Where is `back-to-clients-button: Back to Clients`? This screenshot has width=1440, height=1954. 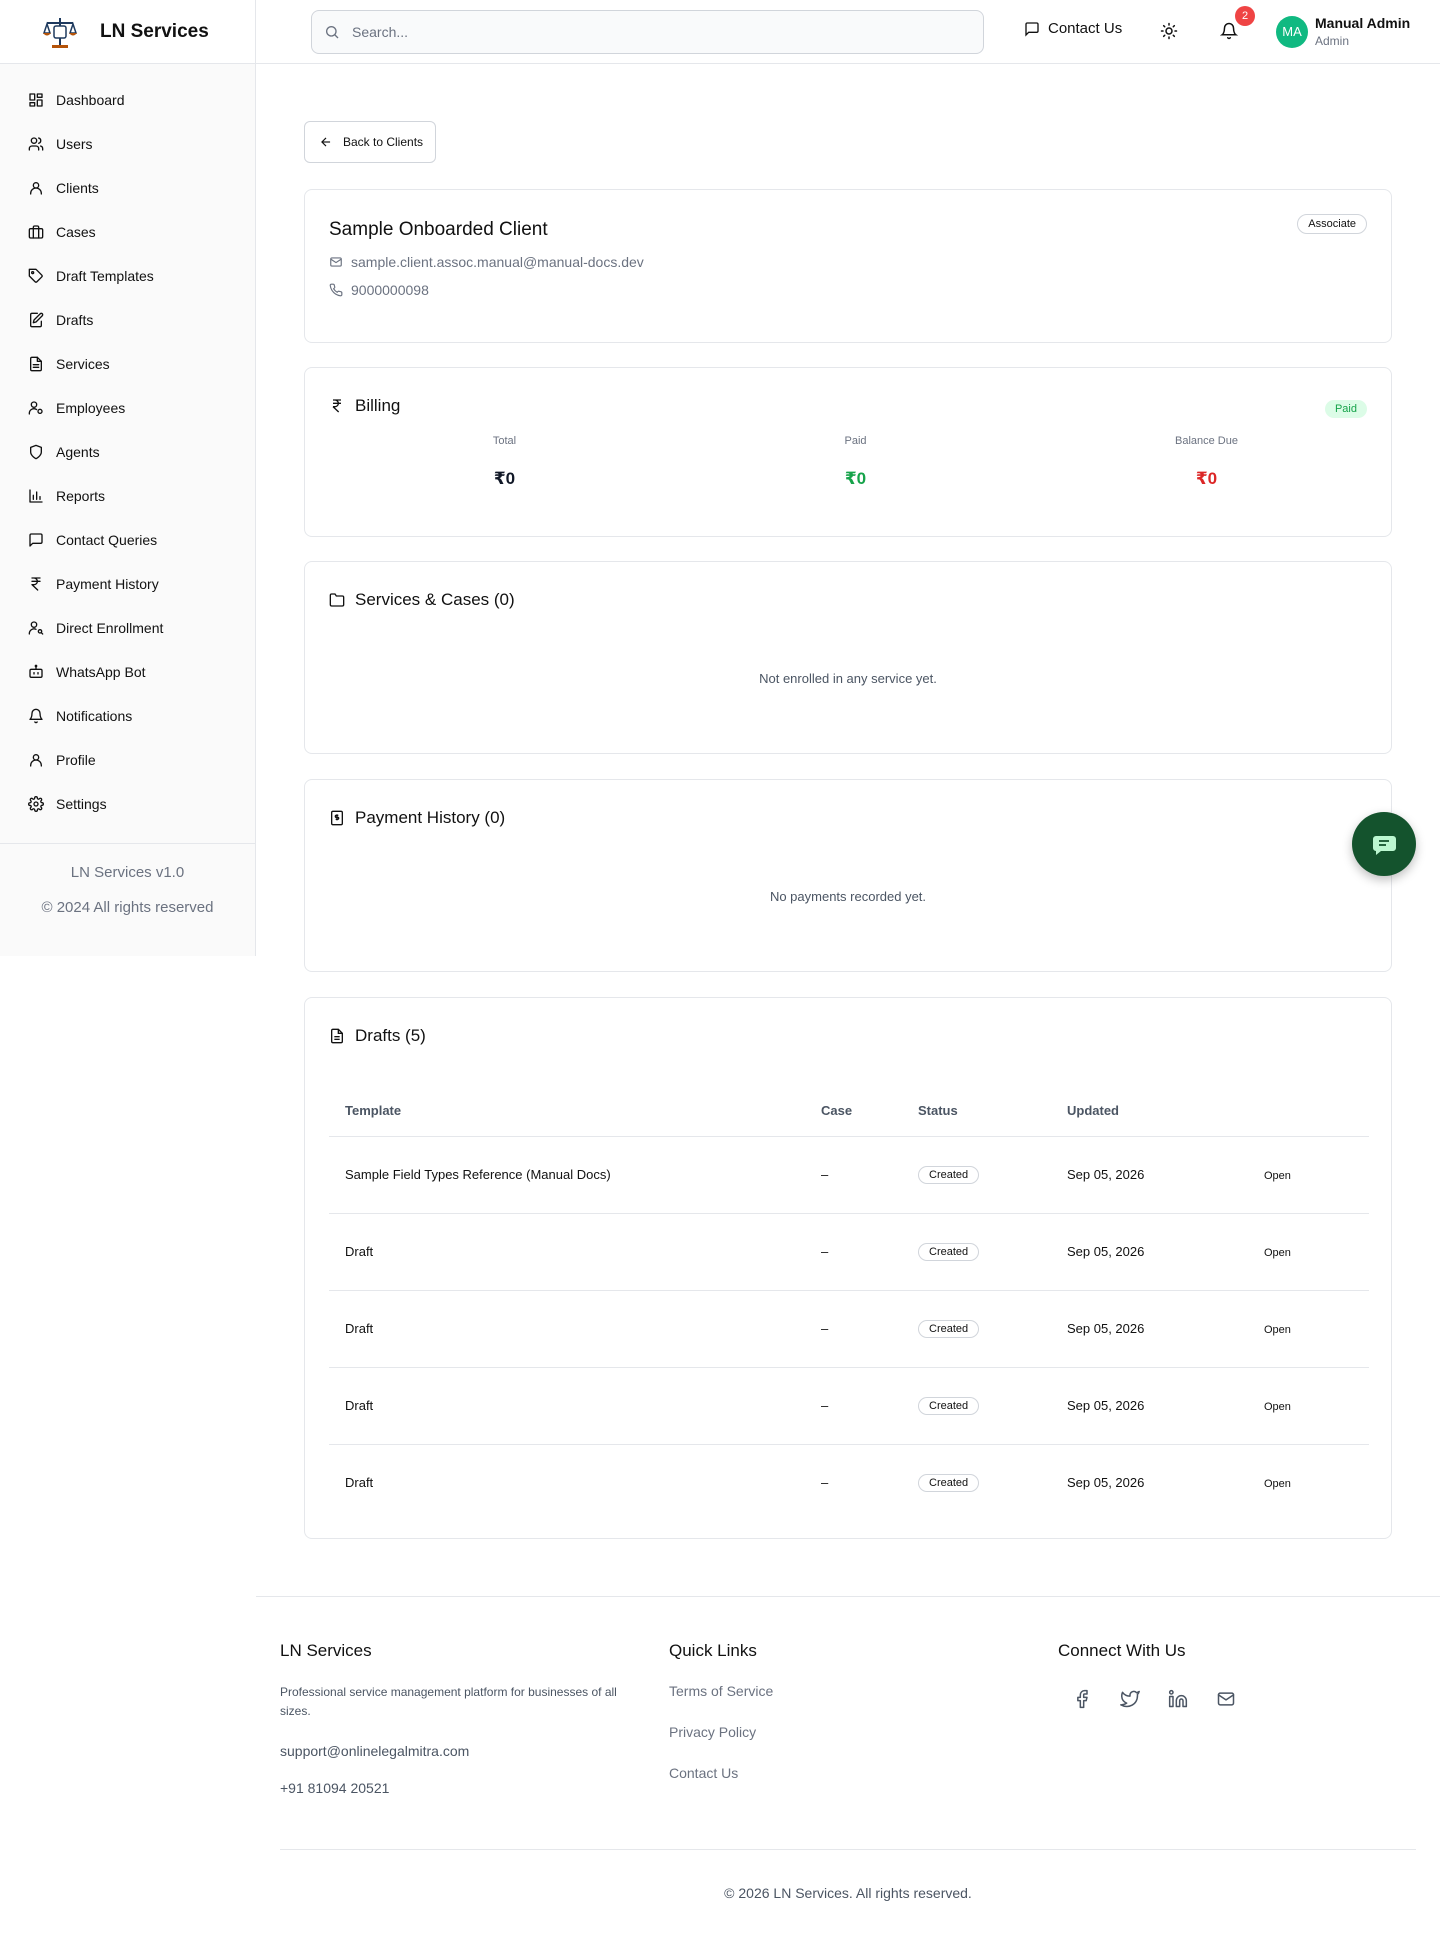 back-to-clients-button: Back to Clients is located at coordinates (370, 142).